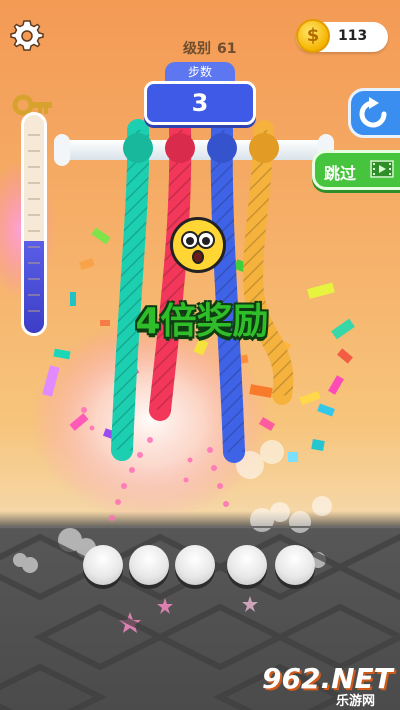 The image size is (400, 710). Describe the element at coordinates (226, 291) in the screenshot. I see `blue-rope` at that location.